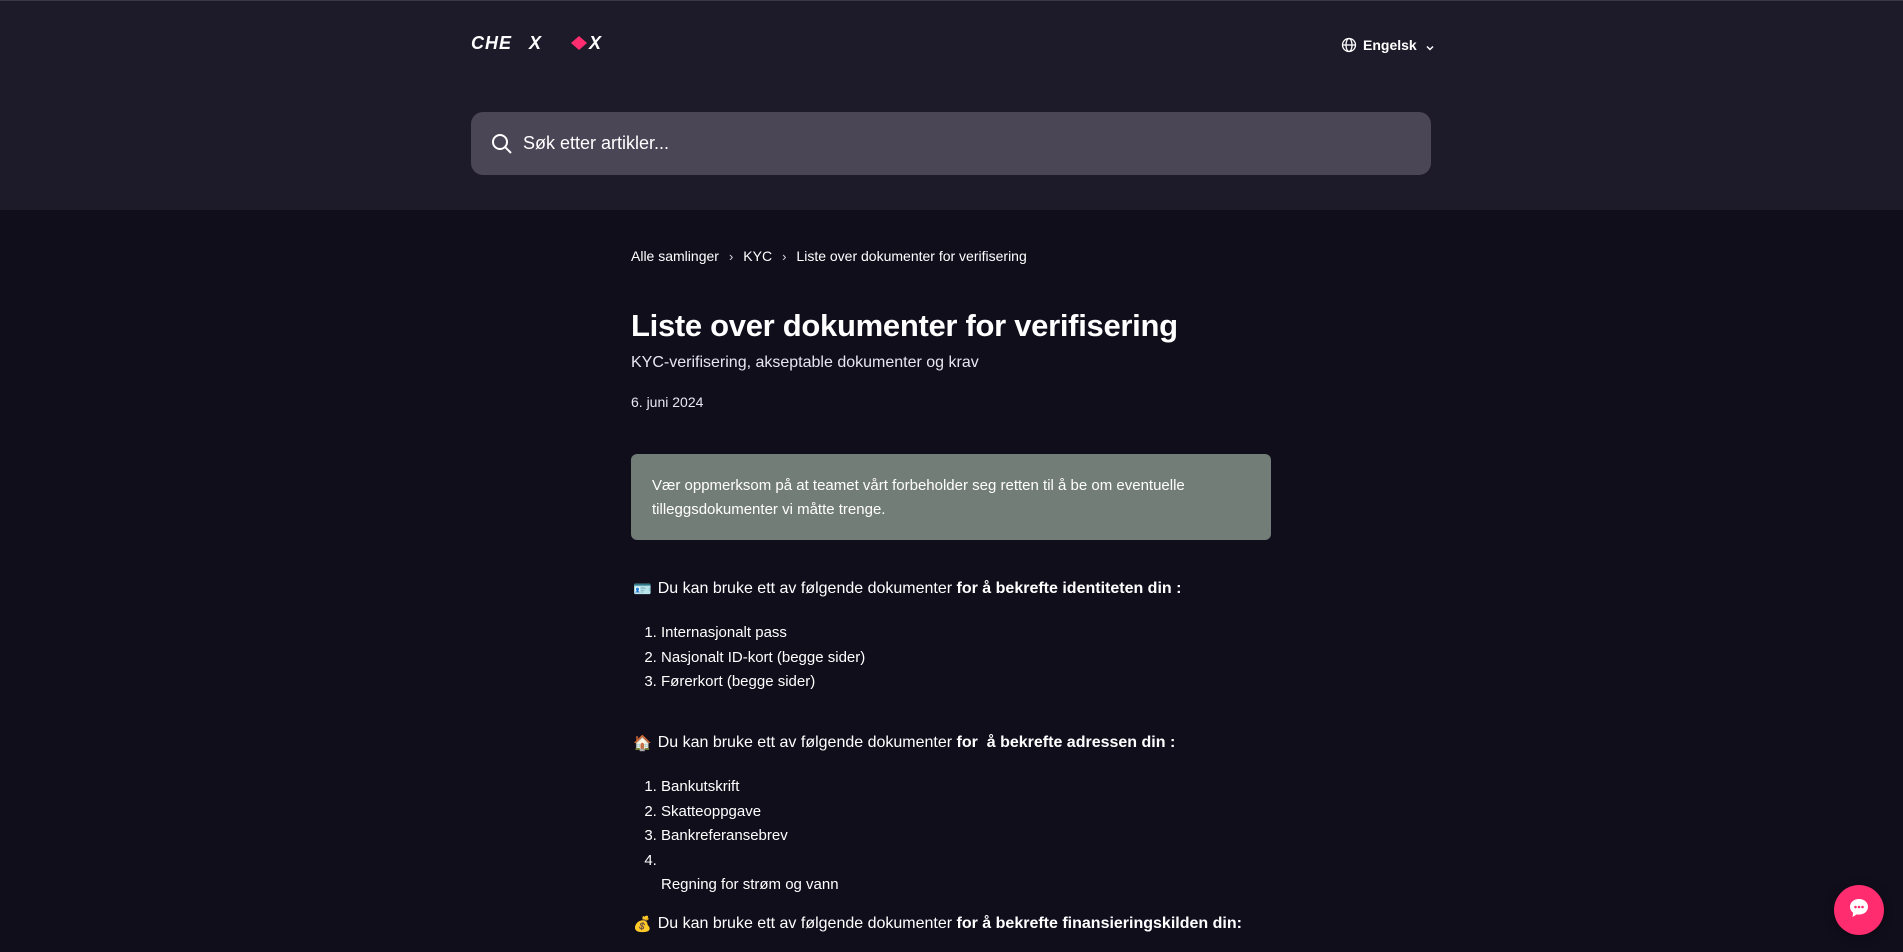  I want to click on list-item: Bankutskrift, so click(750, 787).